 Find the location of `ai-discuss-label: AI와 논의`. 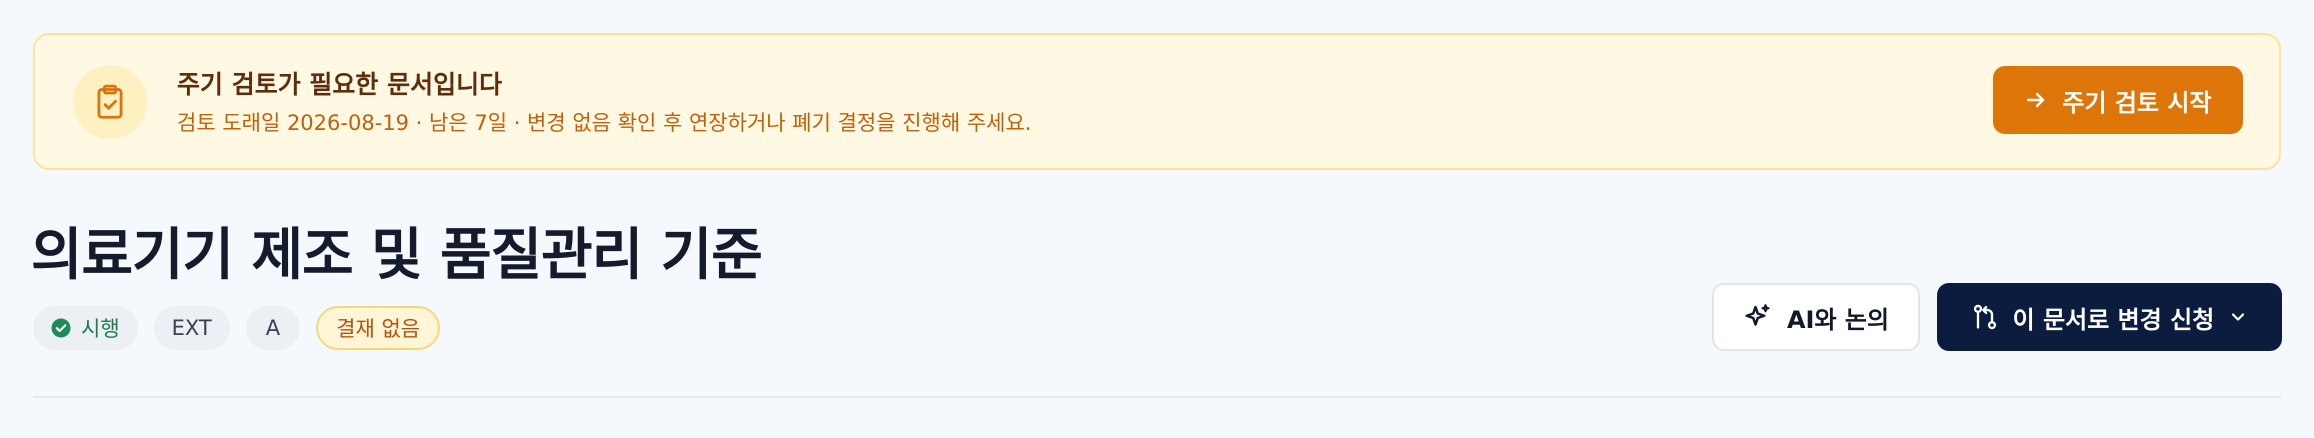

ai-discuss-label: AI와 논의 is located at coordinates (1838, 319).